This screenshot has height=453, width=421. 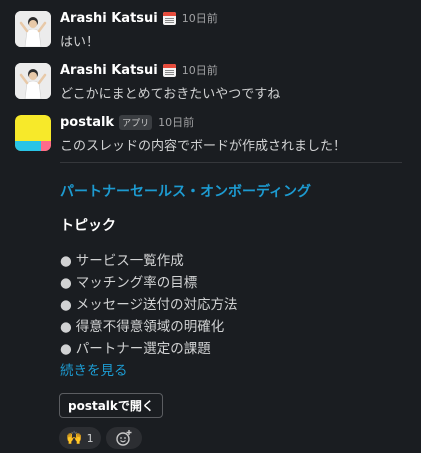 I want to click on message-text: はい！, so click(x=80, y=42).